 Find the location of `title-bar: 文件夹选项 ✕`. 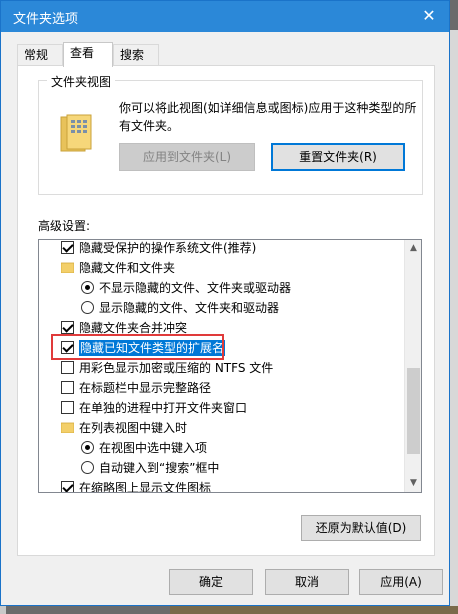

title-bar: 文件夹选项 ✕ is located at coordinates (225, 16).